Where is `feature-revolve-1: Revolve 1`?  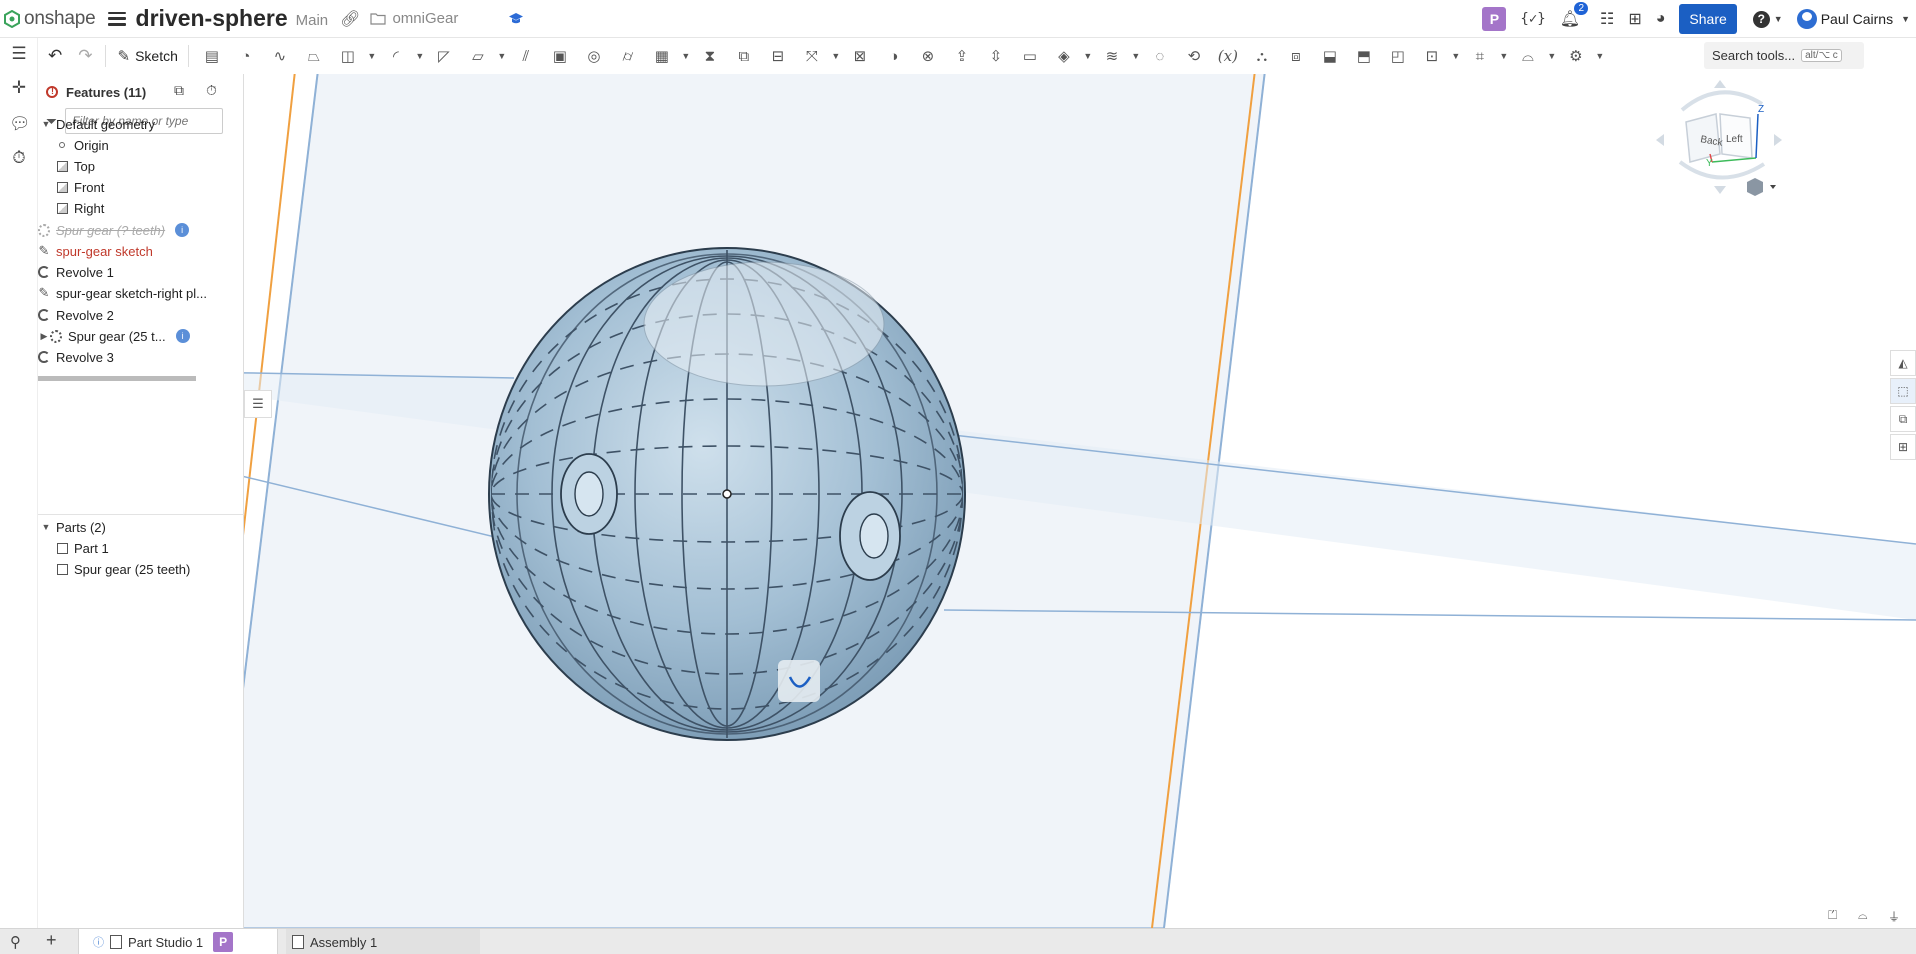
feature-revolve-1: Revolve 1 is located at coordinates (76, 272).